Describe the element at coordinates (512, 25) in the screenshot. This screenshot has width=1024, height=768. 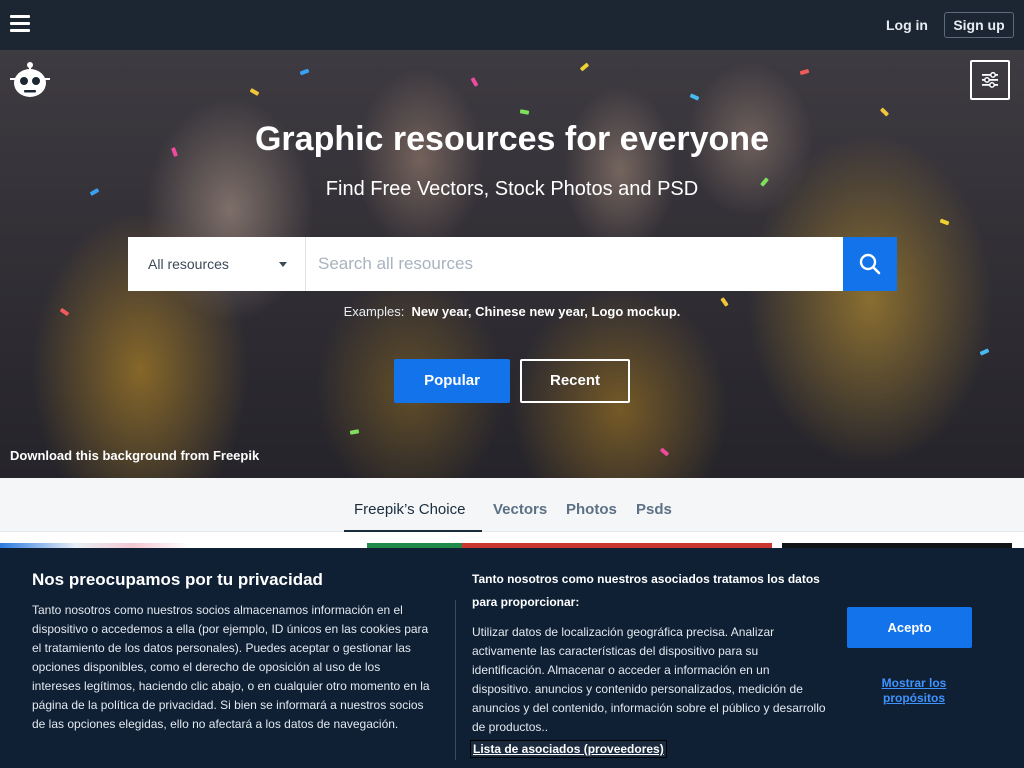
I see `top-navigation-bar: Log in Sign up` at that location.